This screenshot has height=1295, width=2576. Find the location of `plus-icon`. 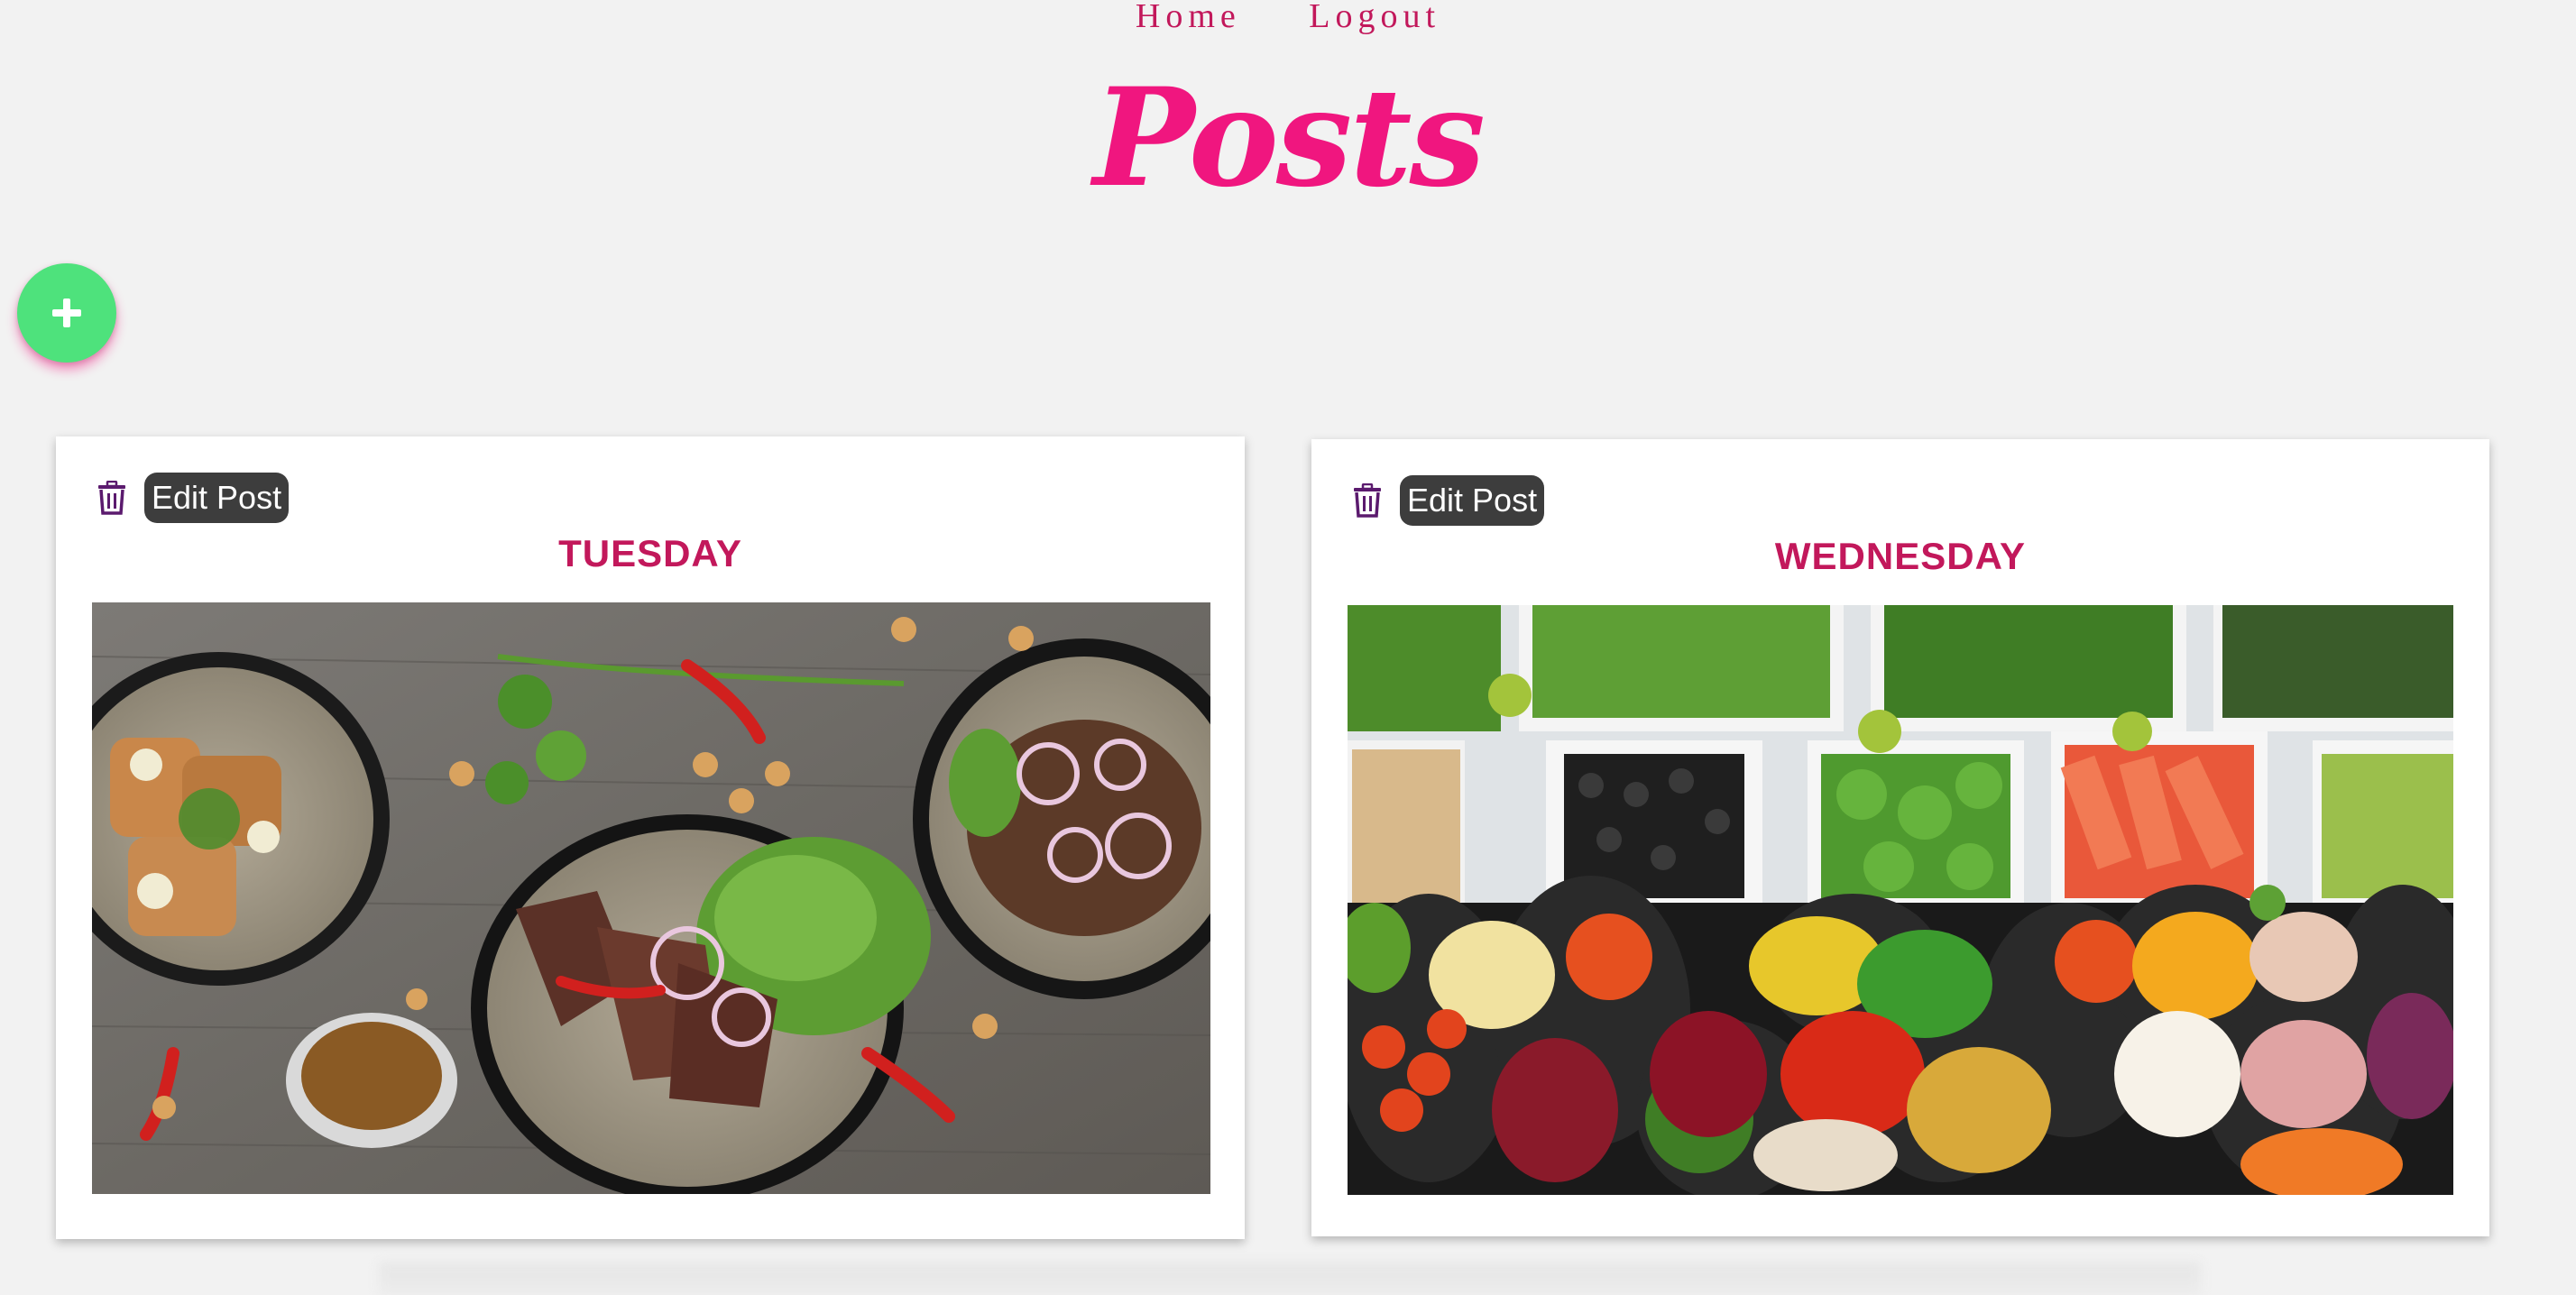

plus-icon is located at coordinates (66, 313).